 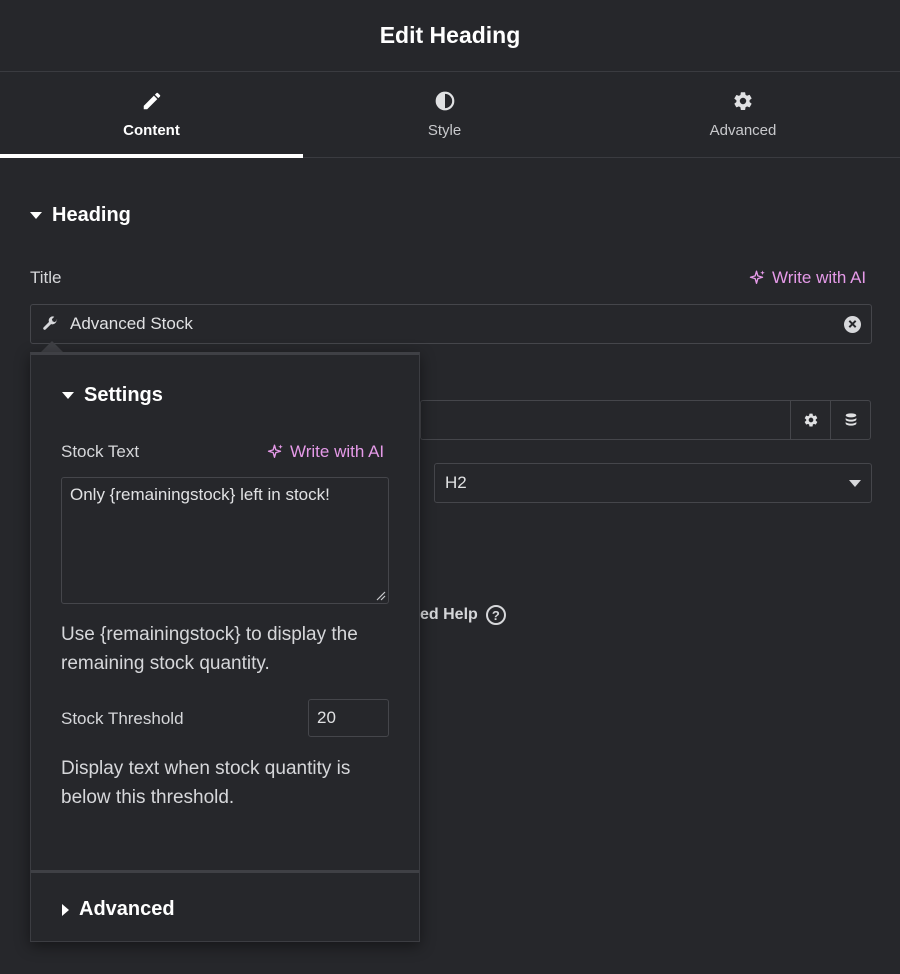 I want to click on wrench-icon, so click(x=50, y=324).